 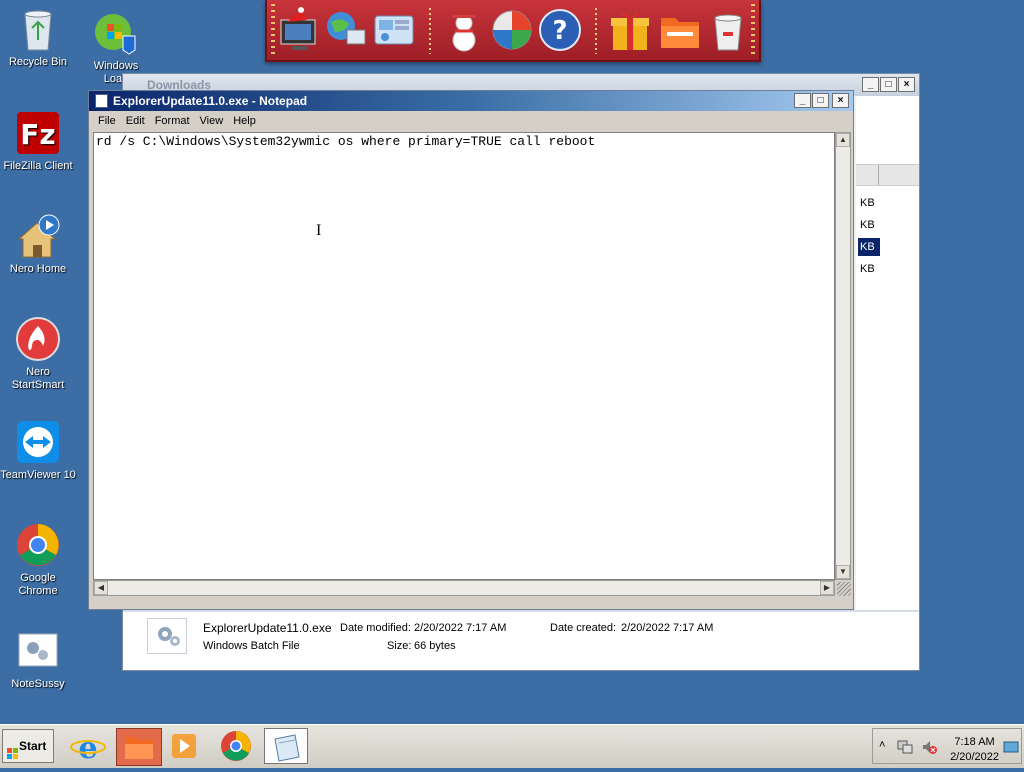 I want to click on details-created-value: 2/20/2022 7:17 AM, so click(x=667, y=628).